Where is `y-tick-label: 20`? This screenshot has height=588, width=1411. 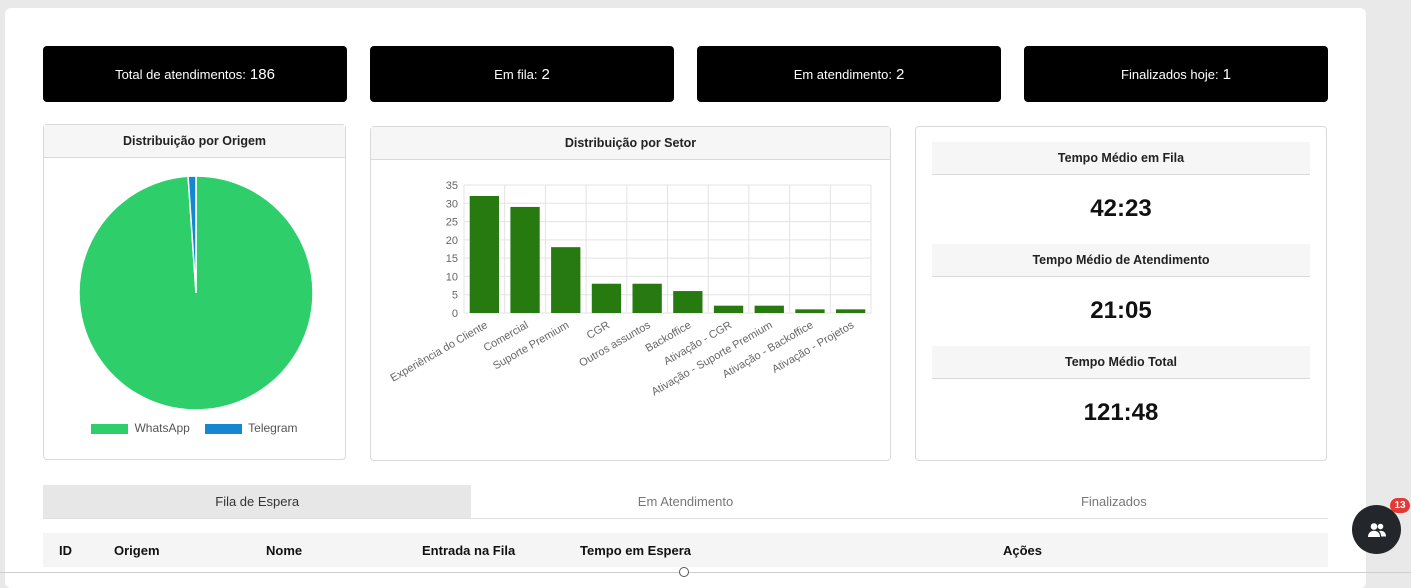 y-tick-label: 20 is located at coordinates (452, 241).